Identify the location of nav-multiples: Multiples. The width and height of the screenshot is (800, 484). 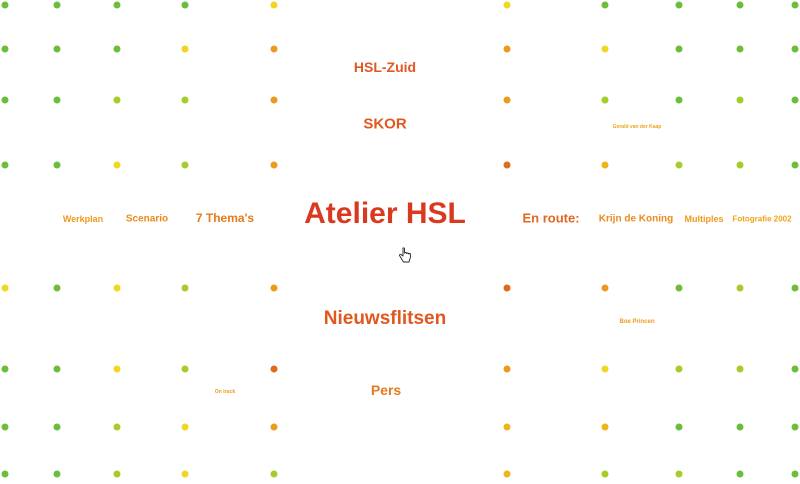
(703, 219).